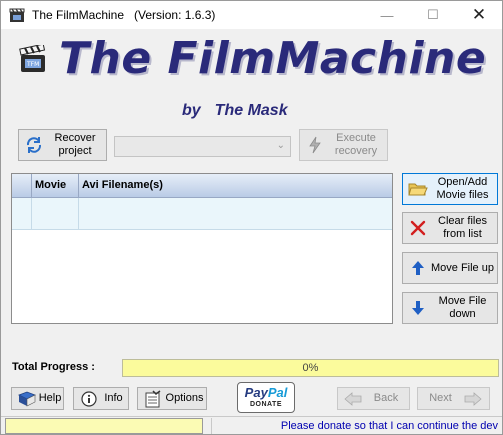  I want to click on arrow-down-icon, so click(418, 308).